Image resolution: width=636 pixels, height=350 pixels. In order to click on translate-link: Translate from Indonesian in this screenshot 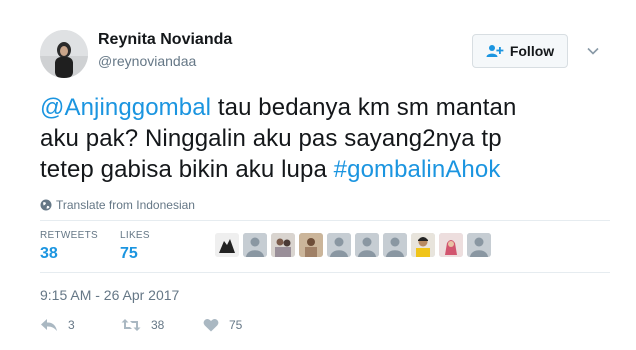, I will do `click(117, 205)`.